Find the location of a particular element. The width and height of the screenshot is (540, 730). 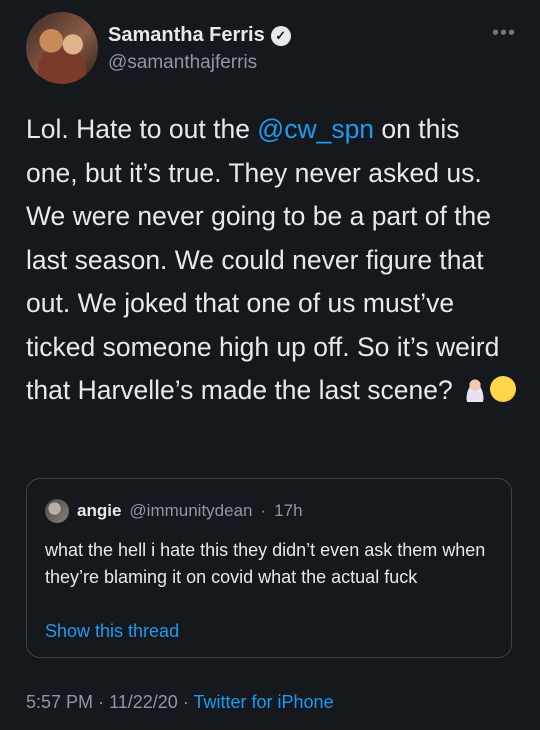

quoted-author-name: angie is located at coordinates (99, 510).